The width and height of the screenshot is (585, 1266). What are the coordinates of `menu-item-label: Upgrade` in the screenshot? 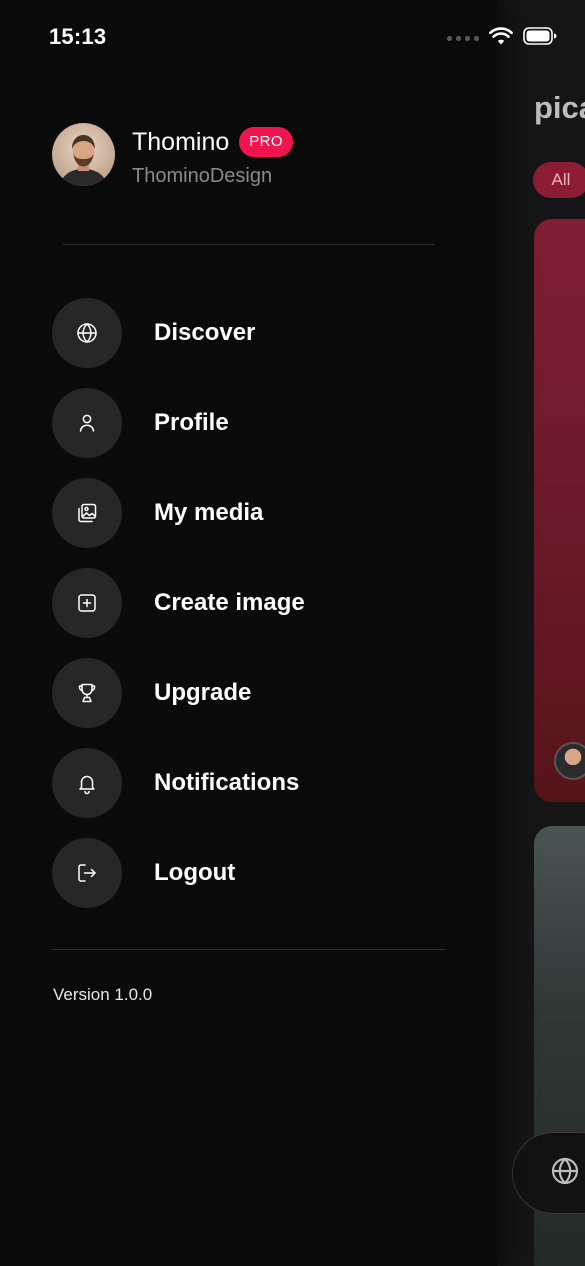 It's located at (203, 692).